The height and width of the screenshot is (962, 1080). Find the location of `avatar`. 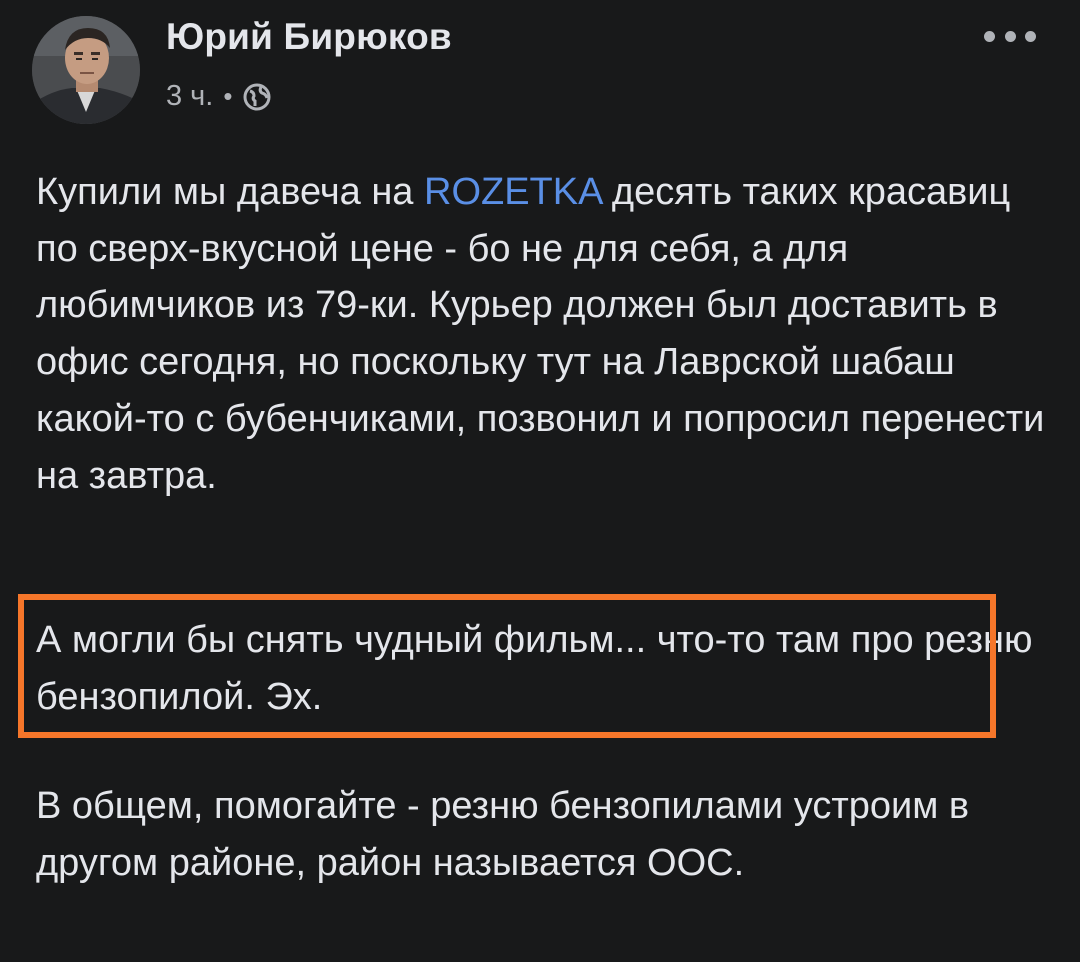

avatar is located at coordinates (86, 70).